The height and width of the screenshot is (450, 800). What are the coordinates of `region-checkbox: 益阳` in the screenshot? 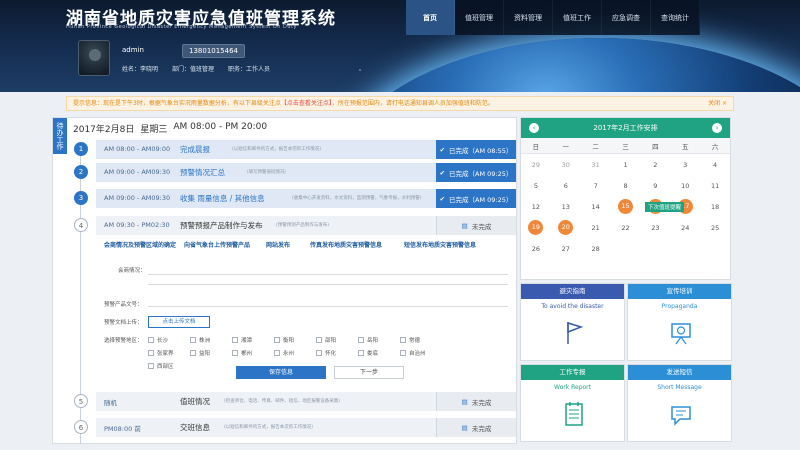 It's located at (211, 353).